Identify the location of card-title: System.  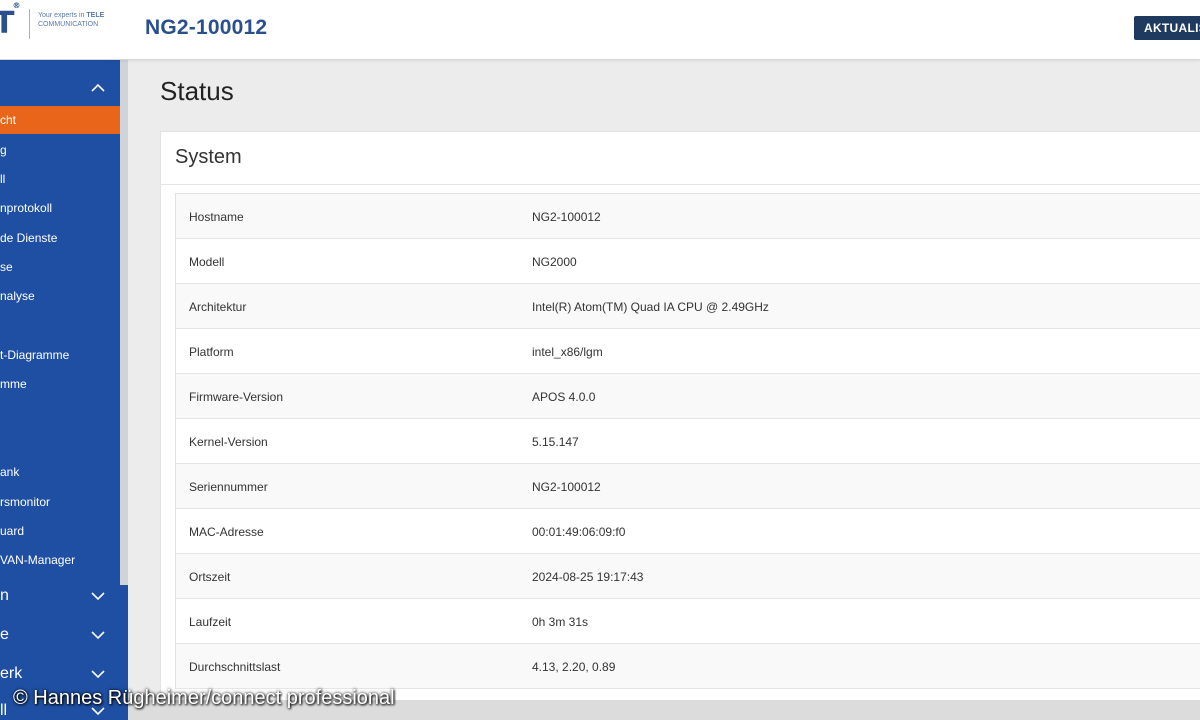
(208, 157).